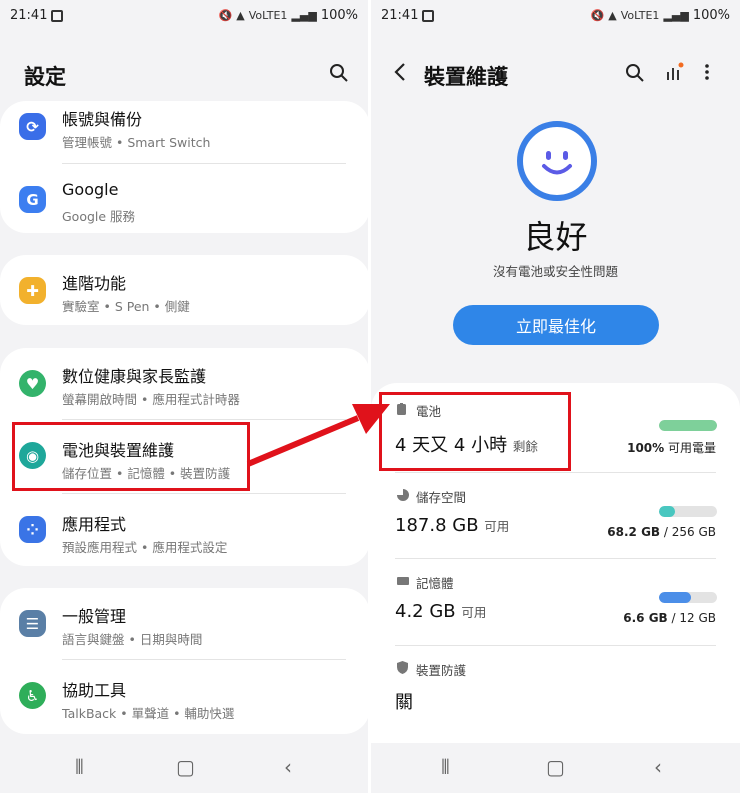  What do you see at coordinates (452, 525) in the screenshot?
I see `row-value: 187.8 GB 可用` at bounding box center [452, 525].